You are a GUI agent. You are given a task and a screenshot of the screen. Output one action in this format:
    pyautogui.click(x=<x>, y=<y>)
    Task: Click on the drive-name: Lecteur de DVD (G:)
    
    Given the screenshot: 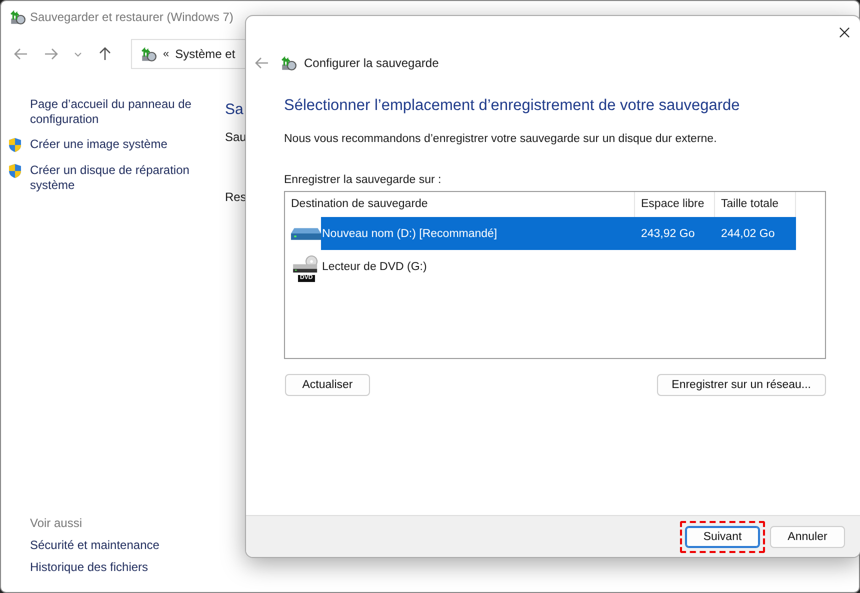 What is the action you would take?
    pyautogui.click(x=375, y=266)
    